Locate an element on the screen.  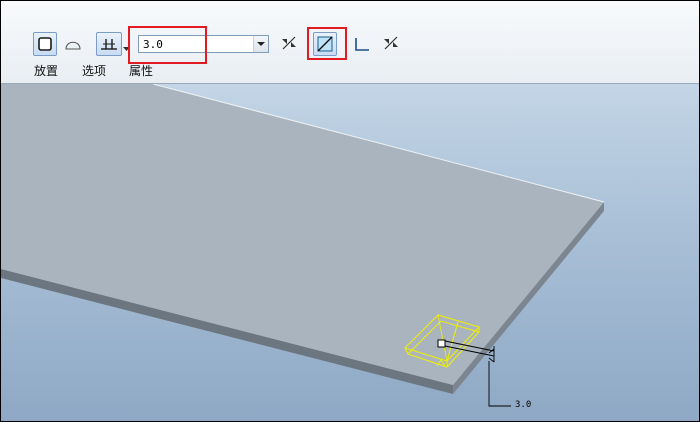
caret-down-icon is located at coordinates (261, 44).